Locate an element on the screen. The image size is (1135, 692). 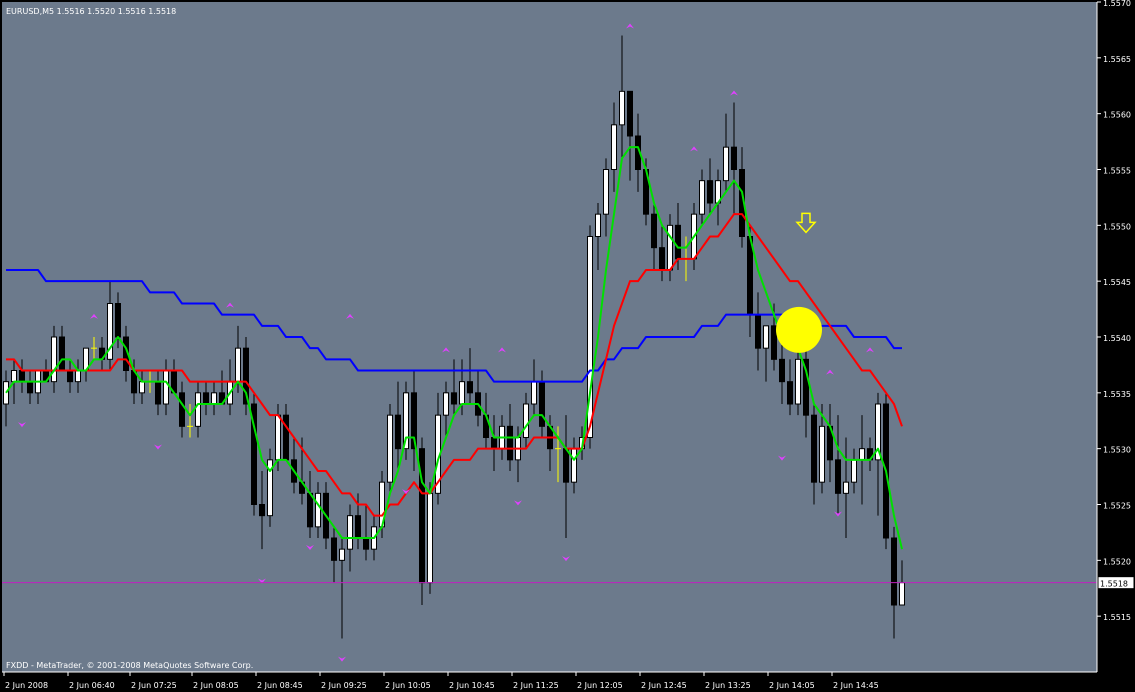
time-tick-label: 2 Jun 2008 is located at coordinates (26, 685).